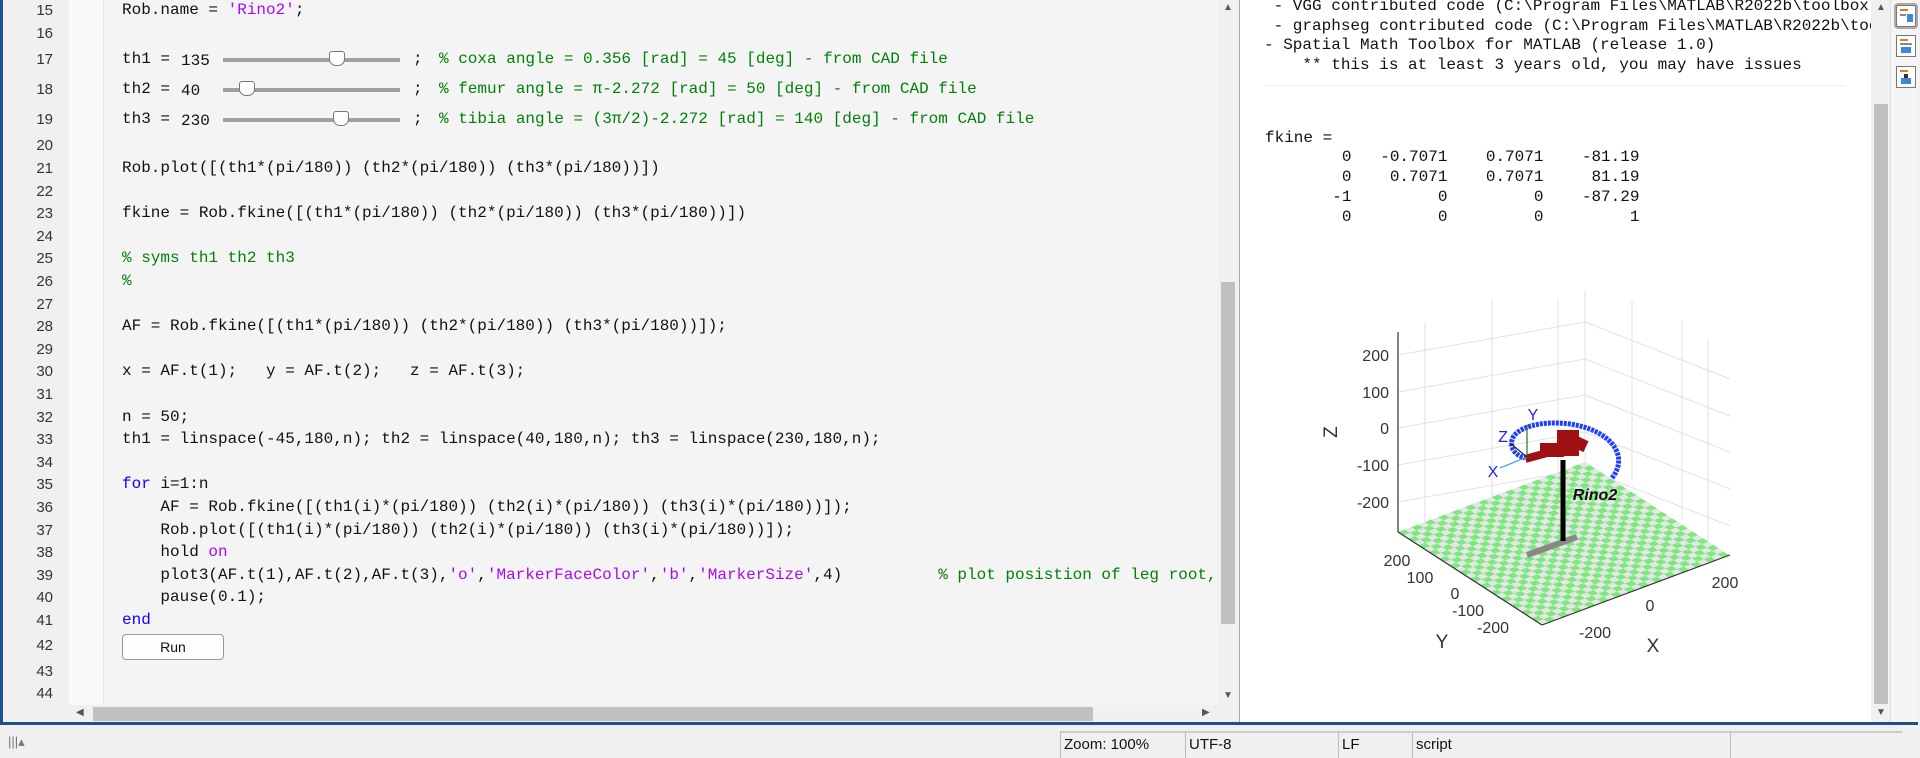 This screenshot has height=758, width=1920. What do you see at coordinates (610, 11) in the screenshot?
I see `code-line: 15 Rob.name = 'Rino2';` at bounding box center [610, 11].